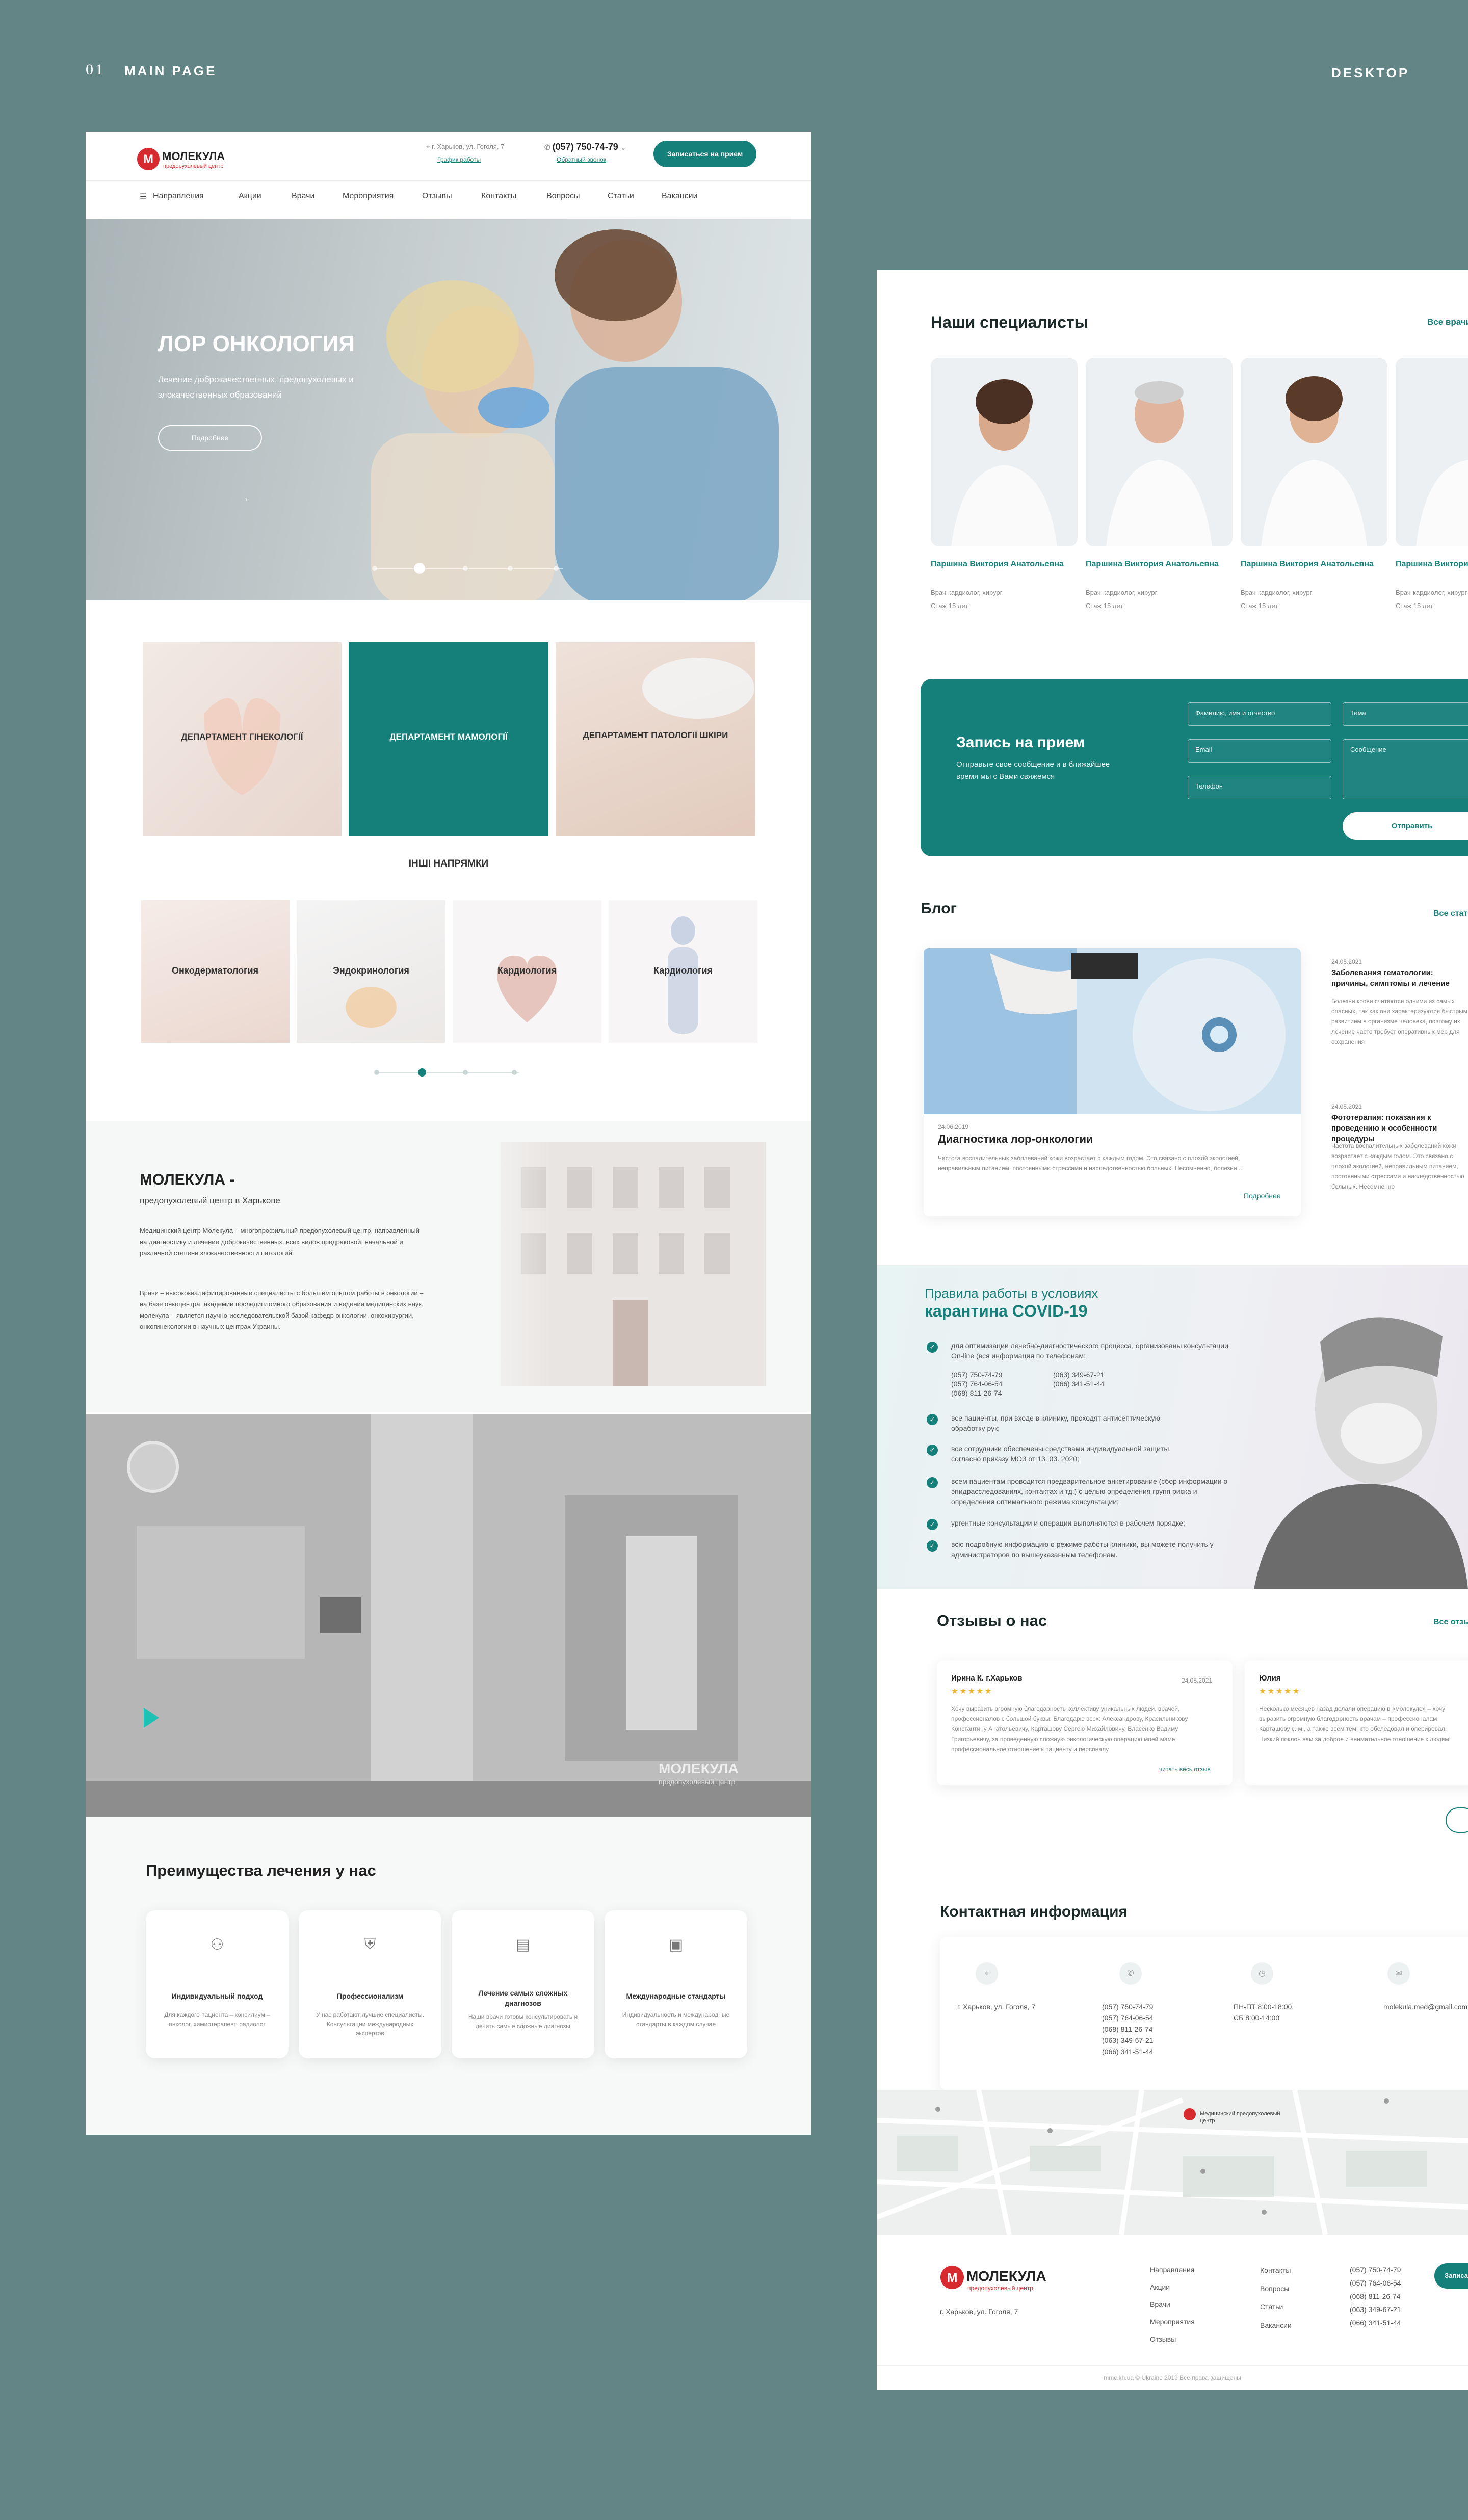 The height and width of the screenshot is (2520, 1468). What do you see at coordinates (1276, 2325) in the screenshot?
I see `footer-link: Вакансии` at bounding box center [1276, 2325].